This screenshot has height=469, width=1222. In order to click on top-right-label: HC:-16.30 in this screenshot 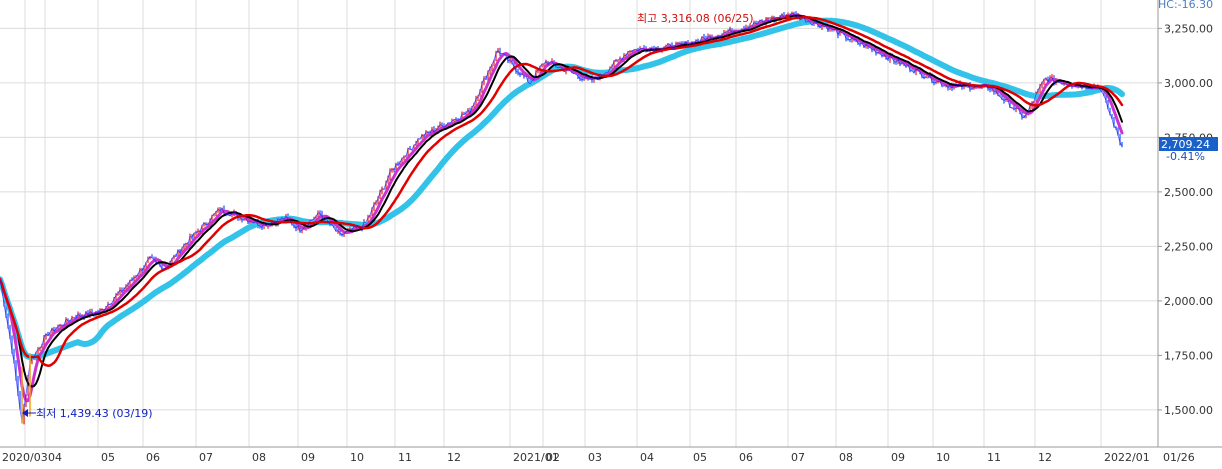, I will do `click(1185, 5)`.